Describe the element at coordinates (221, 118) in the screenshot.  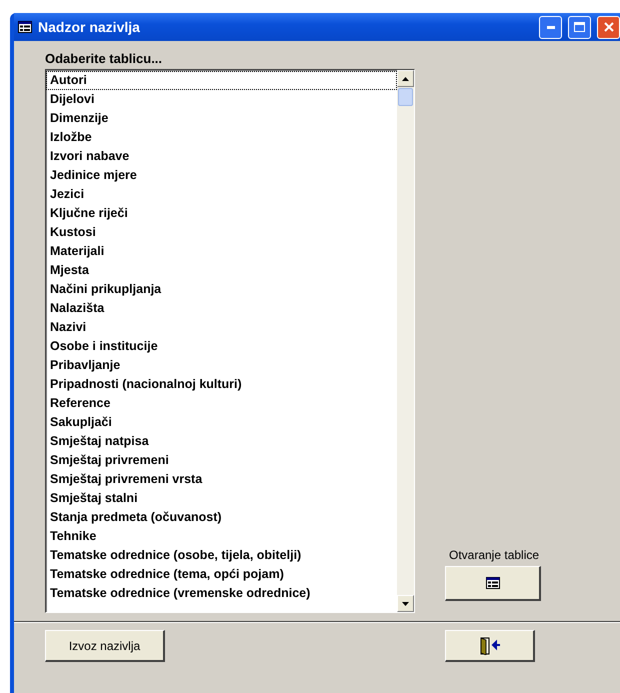
I see `list-item: Dimenzije` at that location.